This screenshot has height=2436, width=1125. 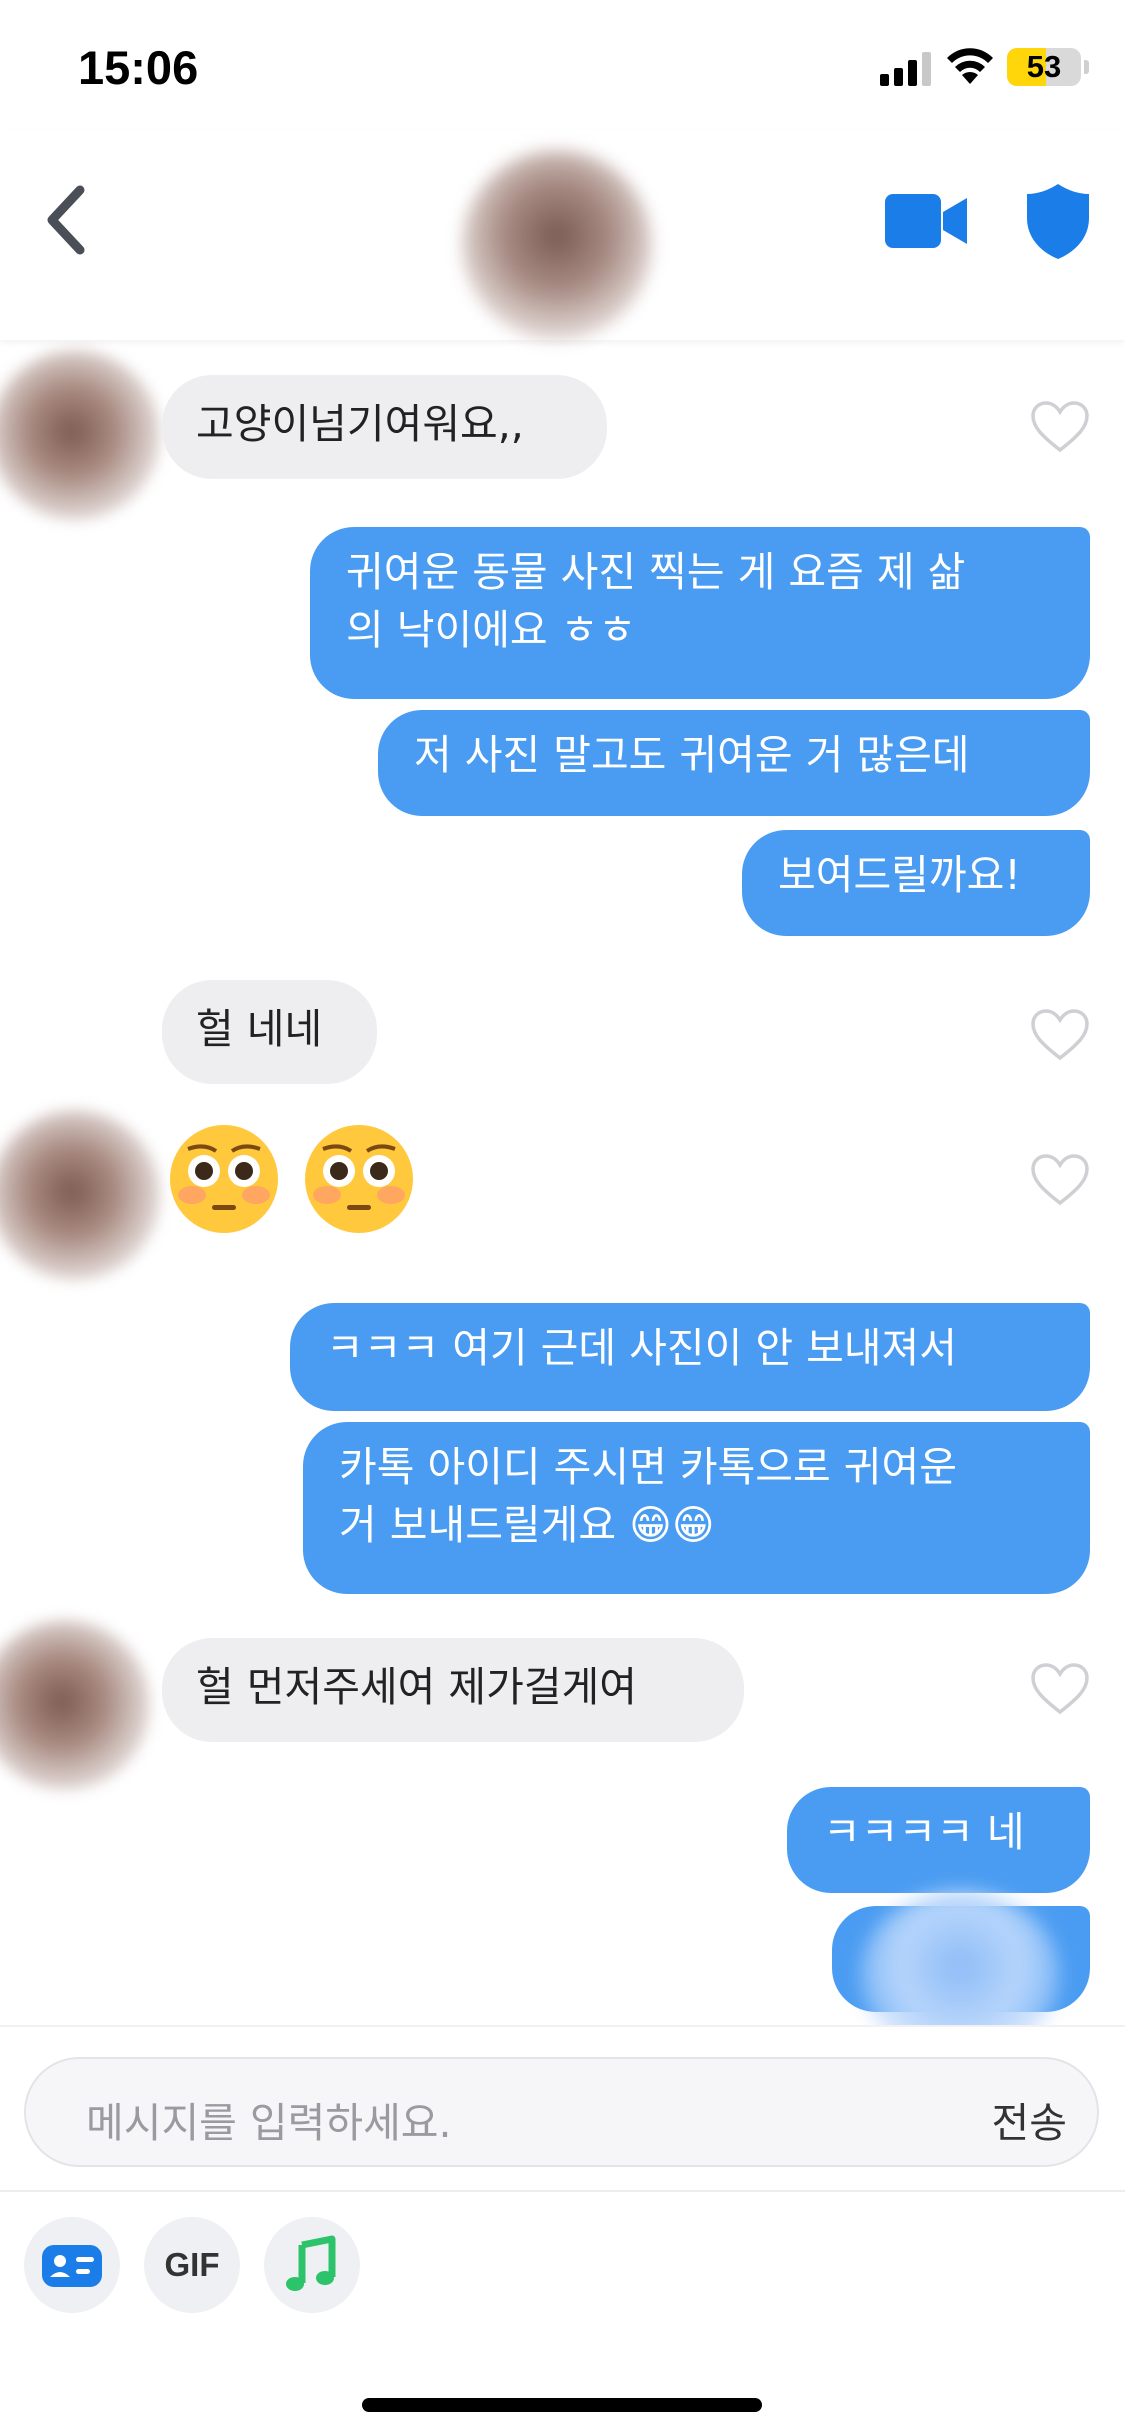 I want to click on battery-icon: 53, so click(x=1044, y=67).